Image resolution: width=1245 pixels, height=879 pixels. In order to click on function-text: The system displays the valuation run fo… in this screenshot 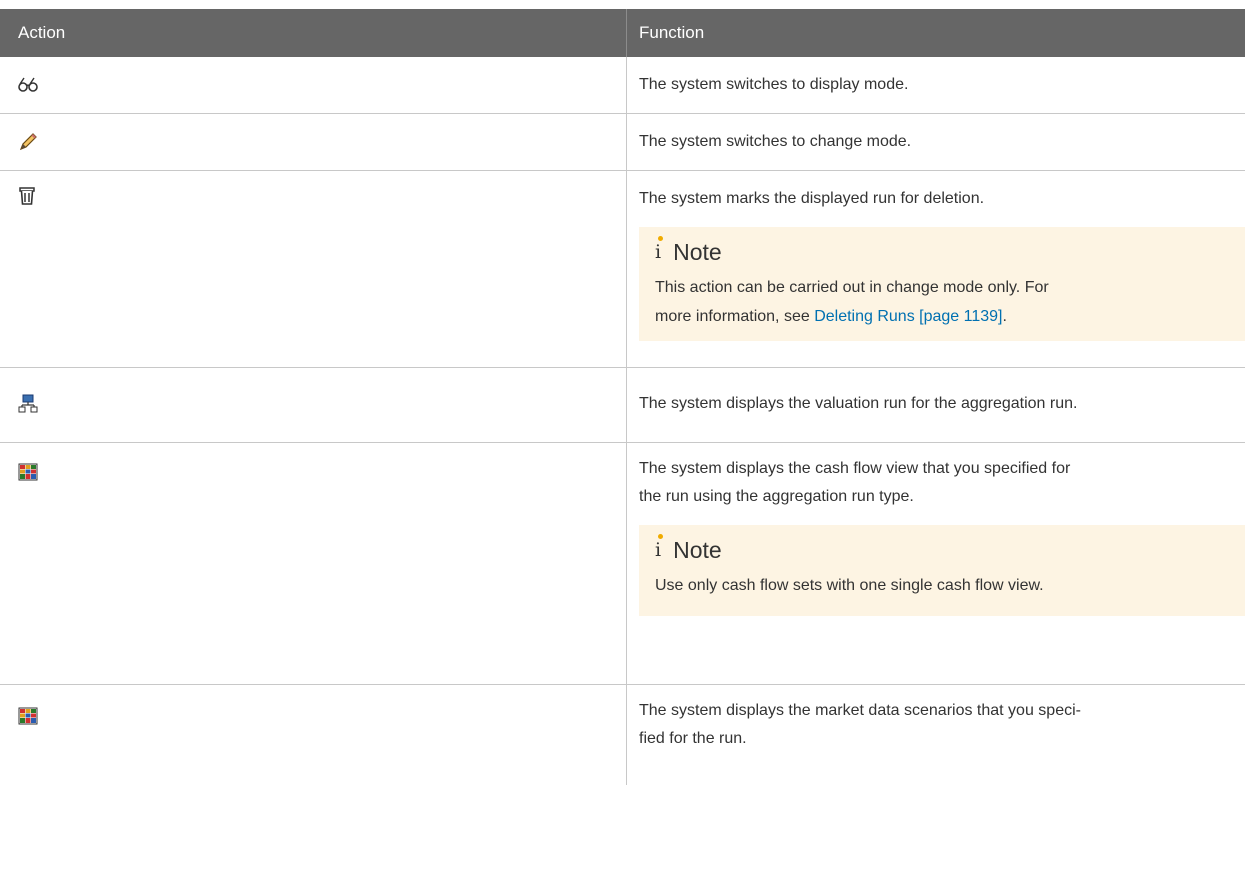, I will do `click(858, 403)`.